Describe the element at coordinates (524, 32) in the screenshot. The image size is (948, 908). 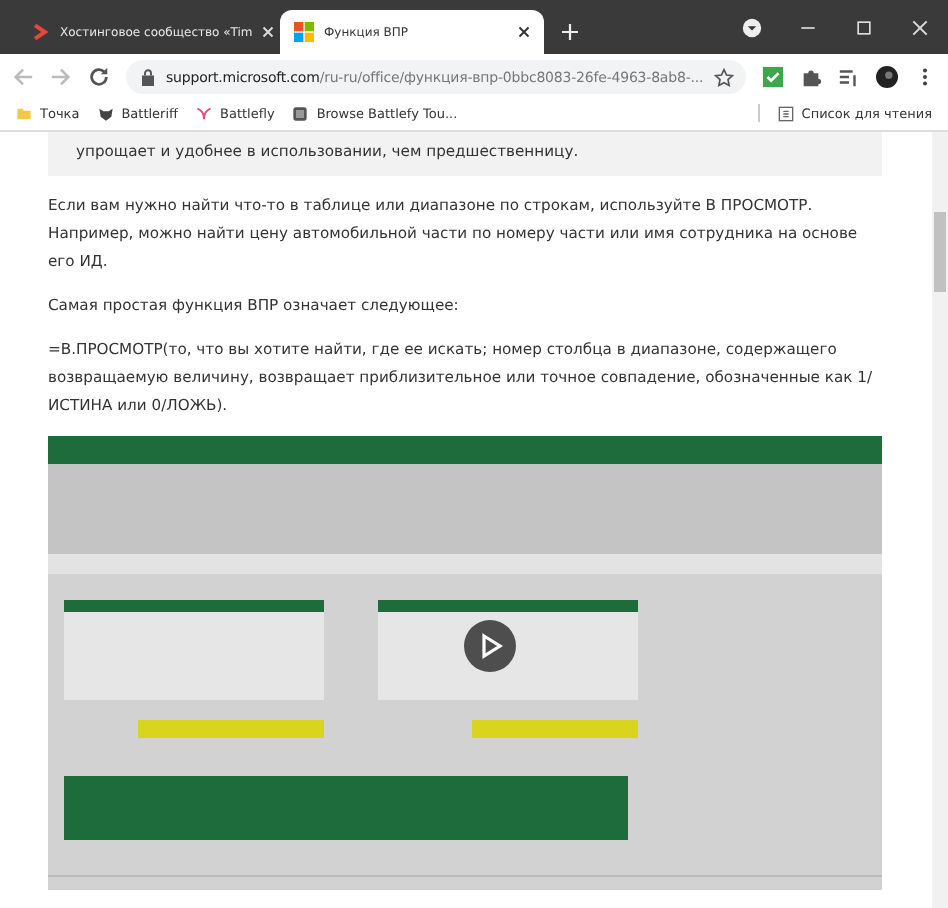
I see `close-icon` at that location.